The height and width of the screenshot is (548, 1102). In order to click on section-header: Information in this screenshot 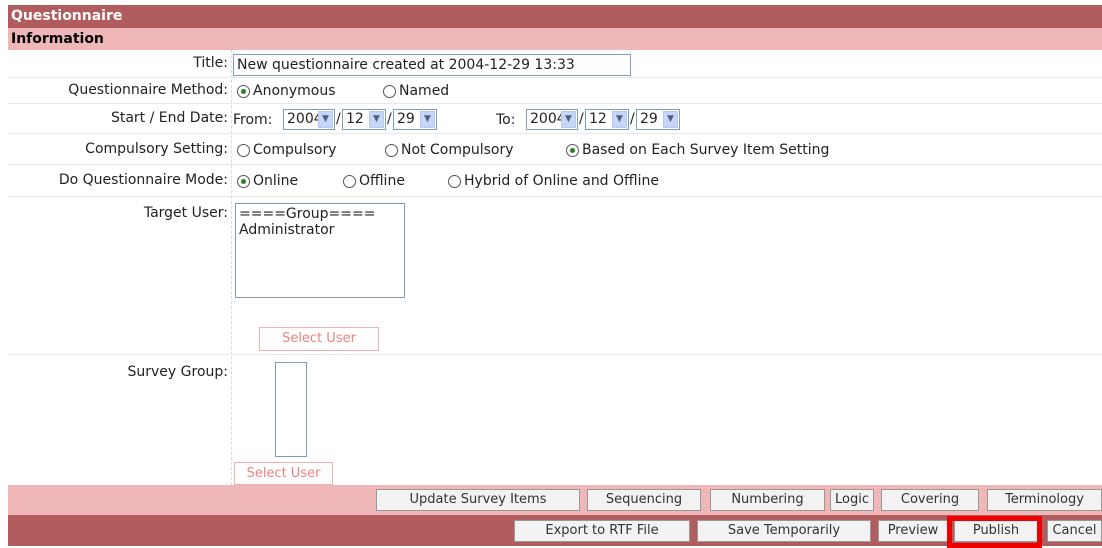, I will do `click(555, 39)`.